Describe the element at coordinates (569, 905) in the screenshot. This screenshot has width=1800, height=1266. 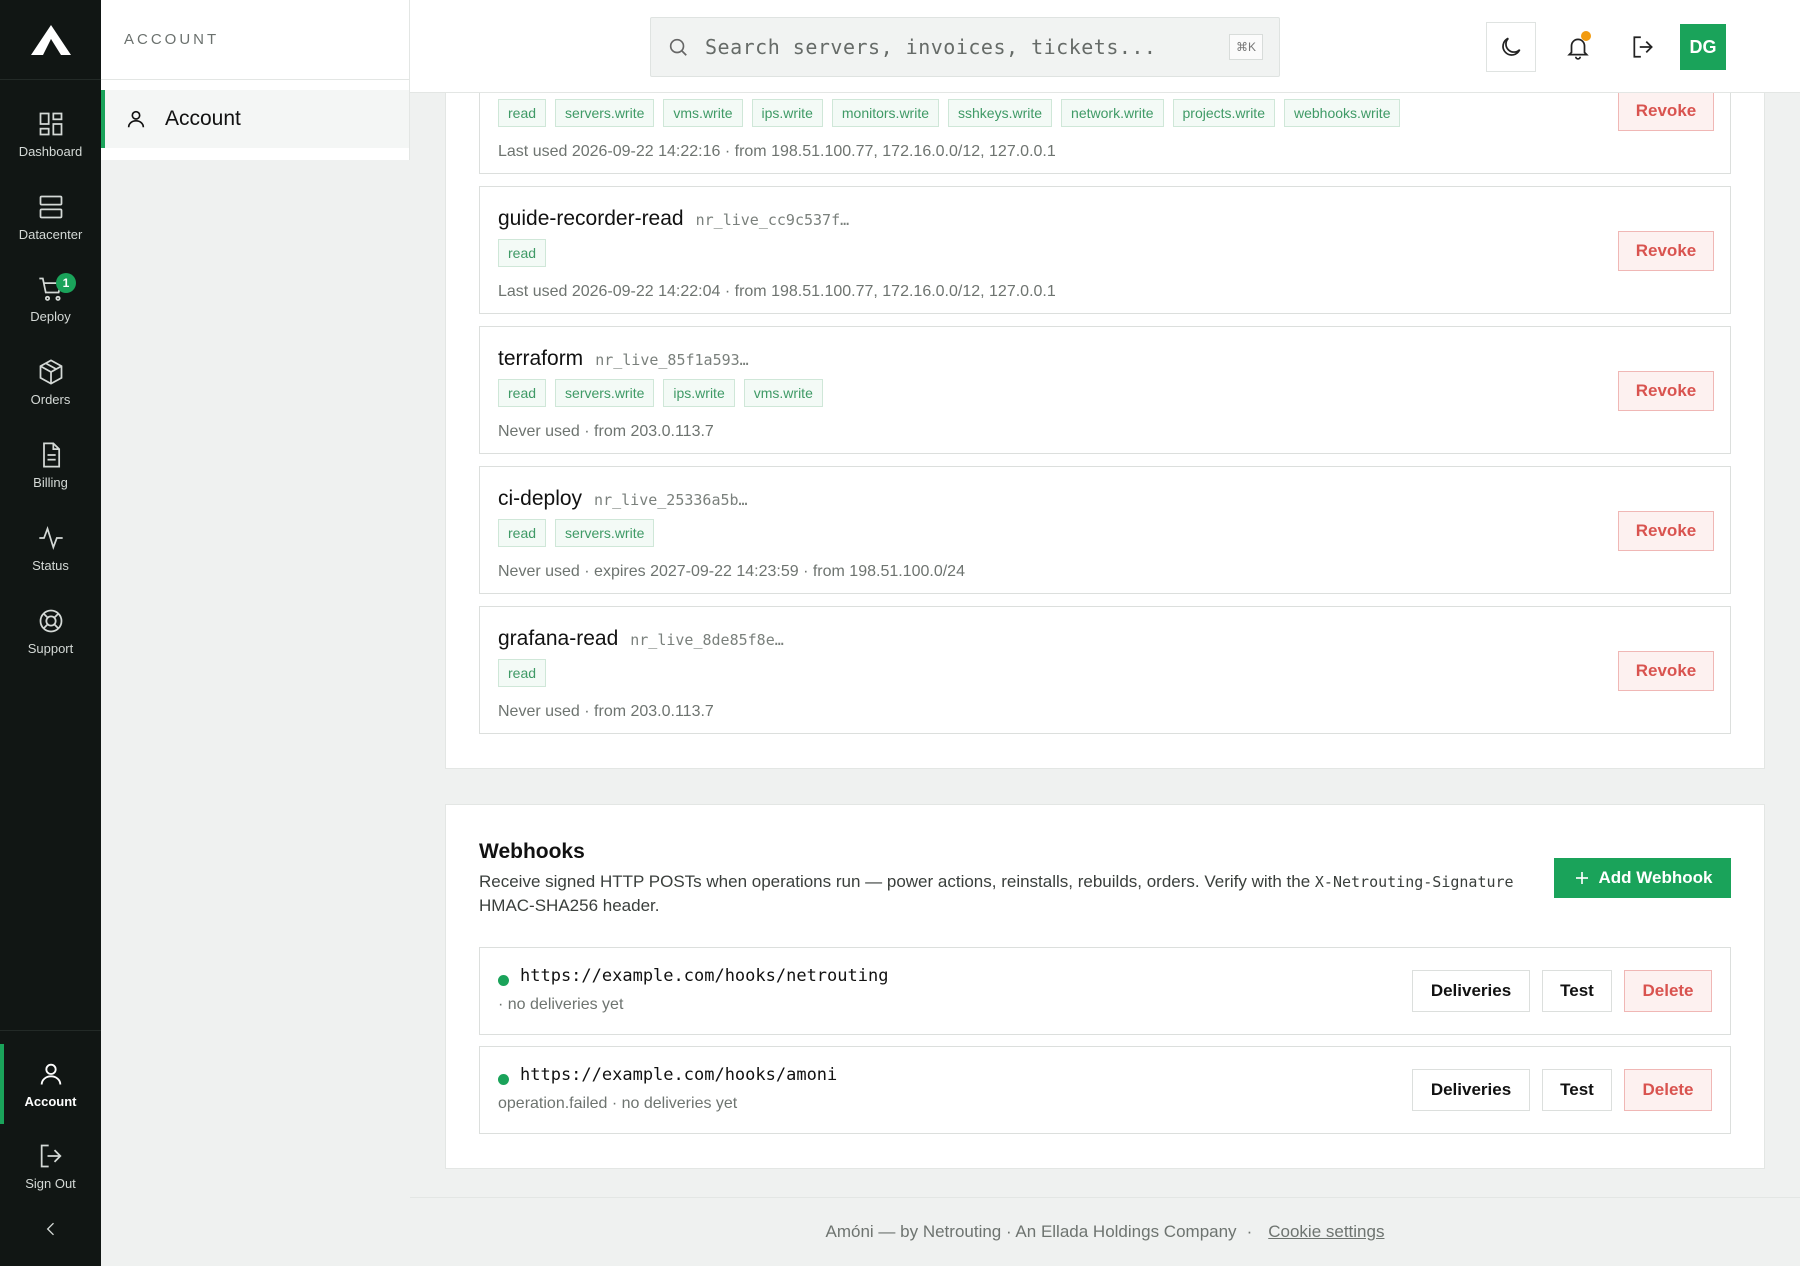
I see `desc-text: HMAC-SHA256 header.` at that location.